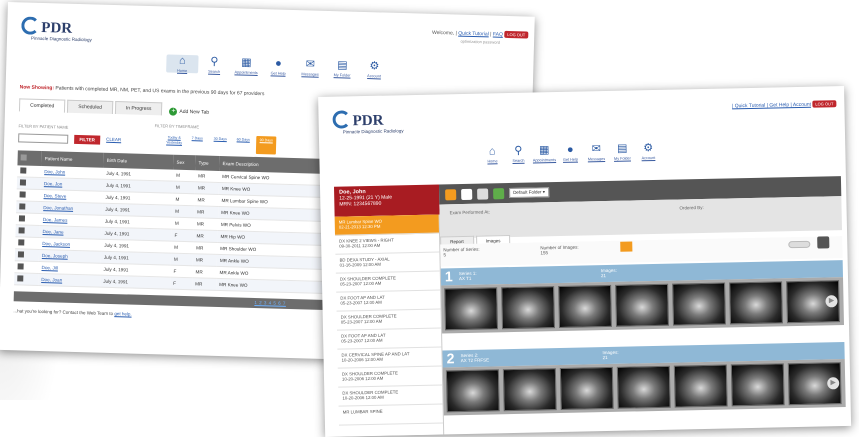  What do you see at coordinates (622, 148) in the screenshot?
I see `folder-icon: ▤` at bounding box center [622, 148].